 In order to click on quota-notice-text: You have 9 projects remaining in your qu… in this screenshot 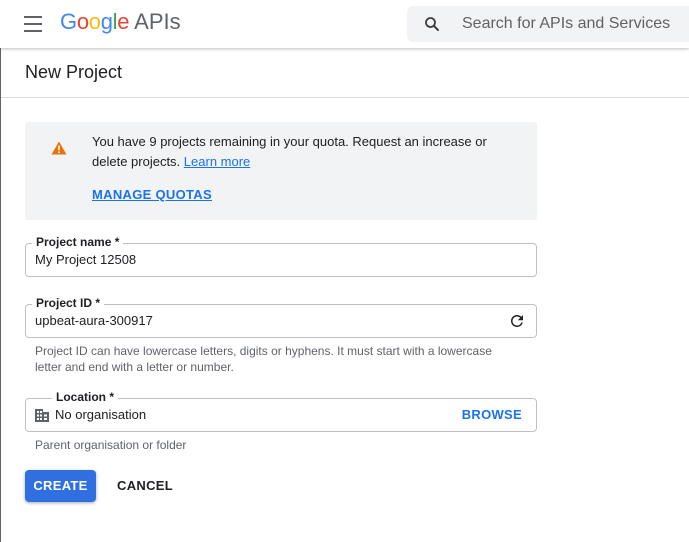, I will do `click(289, 151)`.